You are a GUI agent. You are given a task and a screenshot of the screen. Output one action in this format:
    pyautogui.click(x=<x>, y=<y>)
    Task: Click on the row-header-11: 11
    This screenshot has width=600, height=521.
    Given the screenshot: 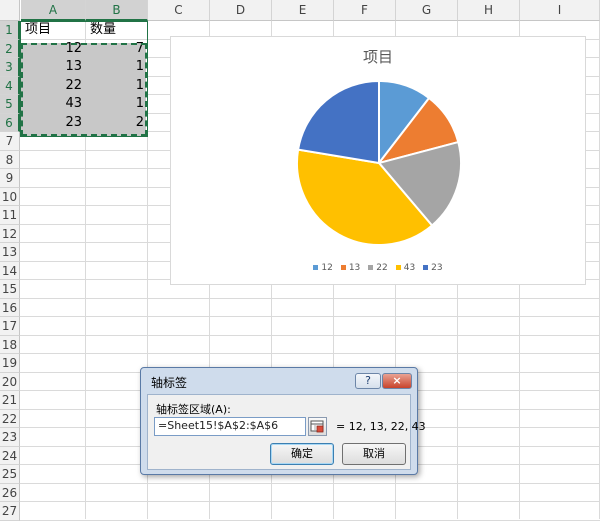 What is the action you would take?
    pyautogui.click(x=10, y=215)
    